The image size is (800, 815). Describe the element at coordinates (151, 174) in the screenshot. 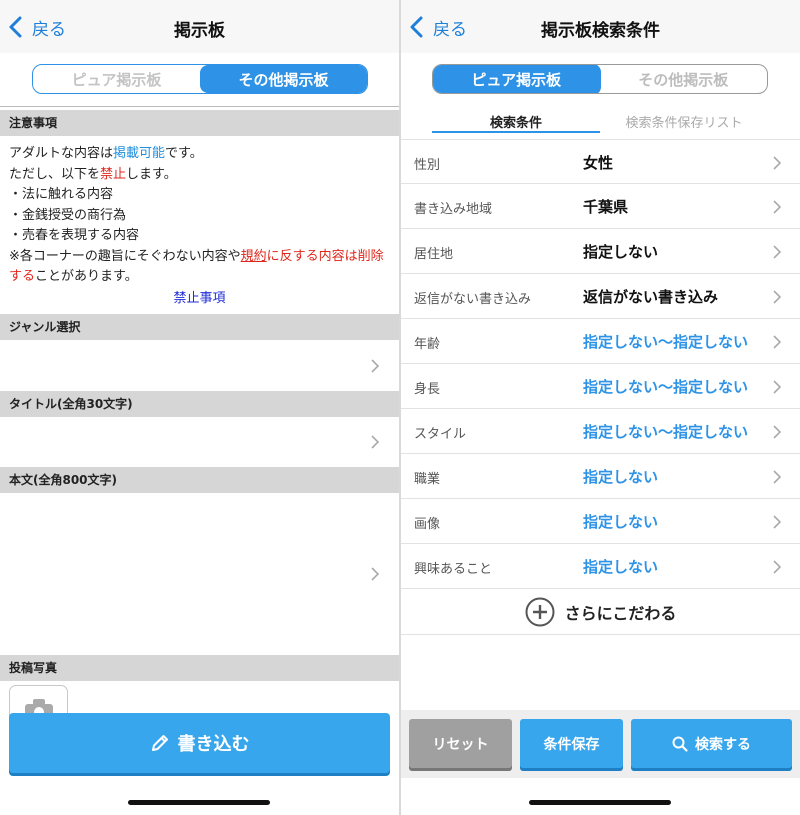

I see `notice-line2-end: します。` at that location.